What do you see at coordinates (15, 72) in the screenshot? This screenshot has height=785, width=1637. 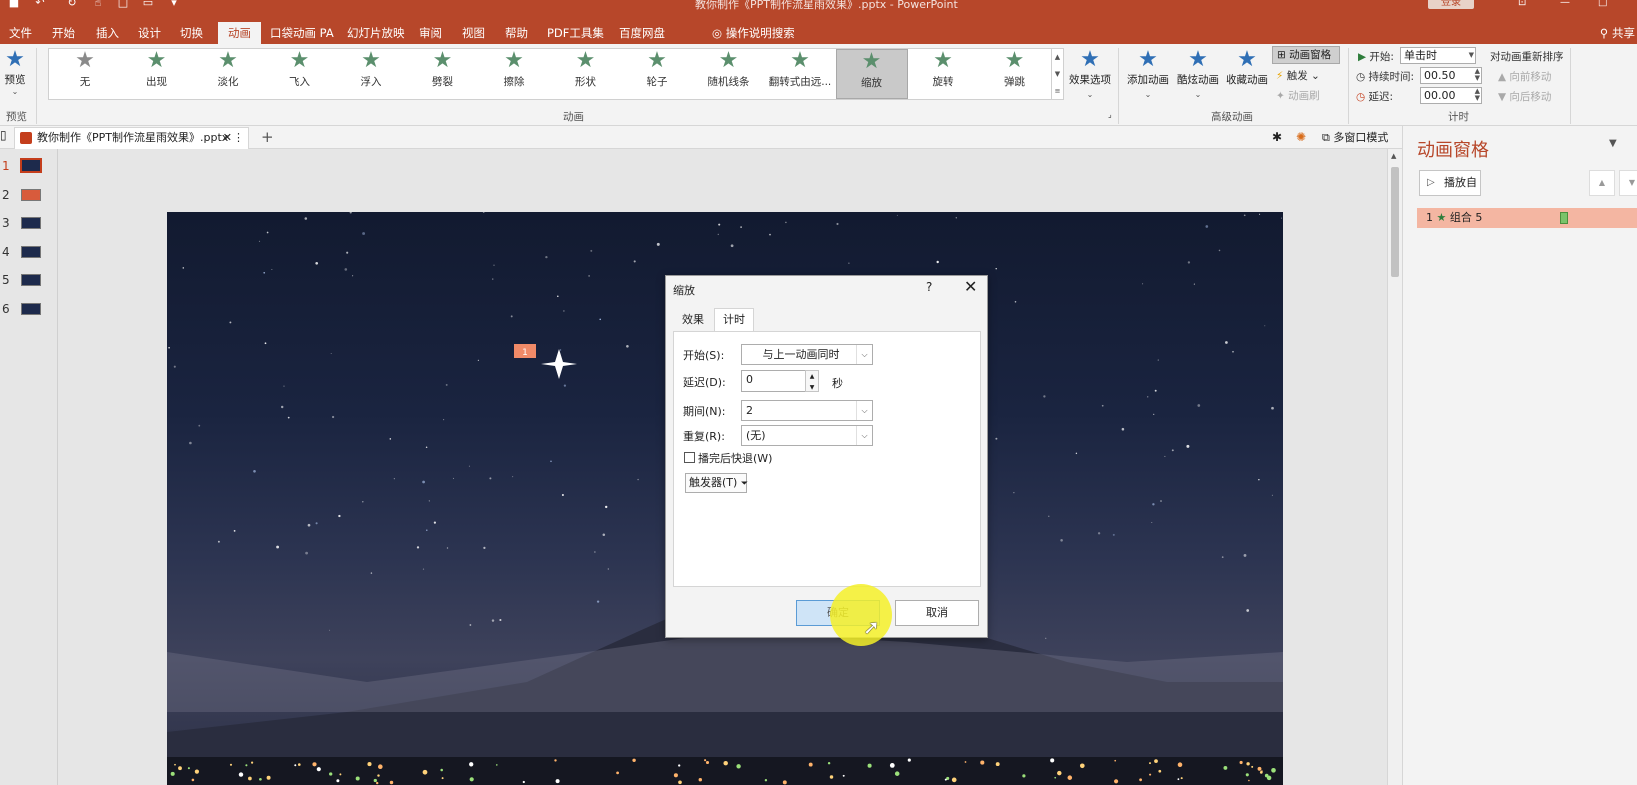 I see `preview-button: ★ 预览 ⌄` at bounding box center [15, 72].